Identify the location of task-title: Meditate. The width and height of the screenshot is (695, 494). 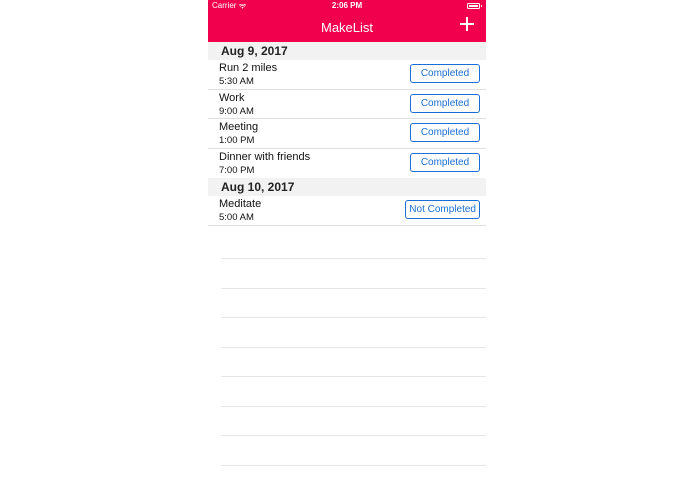
(240, 204).